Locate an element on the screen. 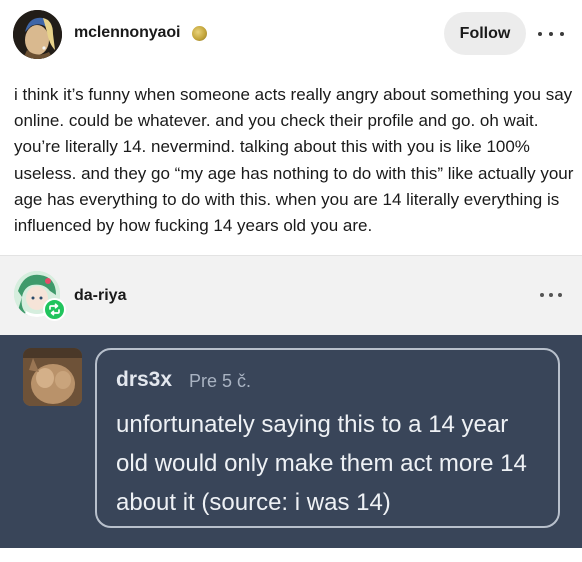 The width and height of the screenshot is (582, 562). pearl-earring-portrait-icon is located at coordinates (37, 34).